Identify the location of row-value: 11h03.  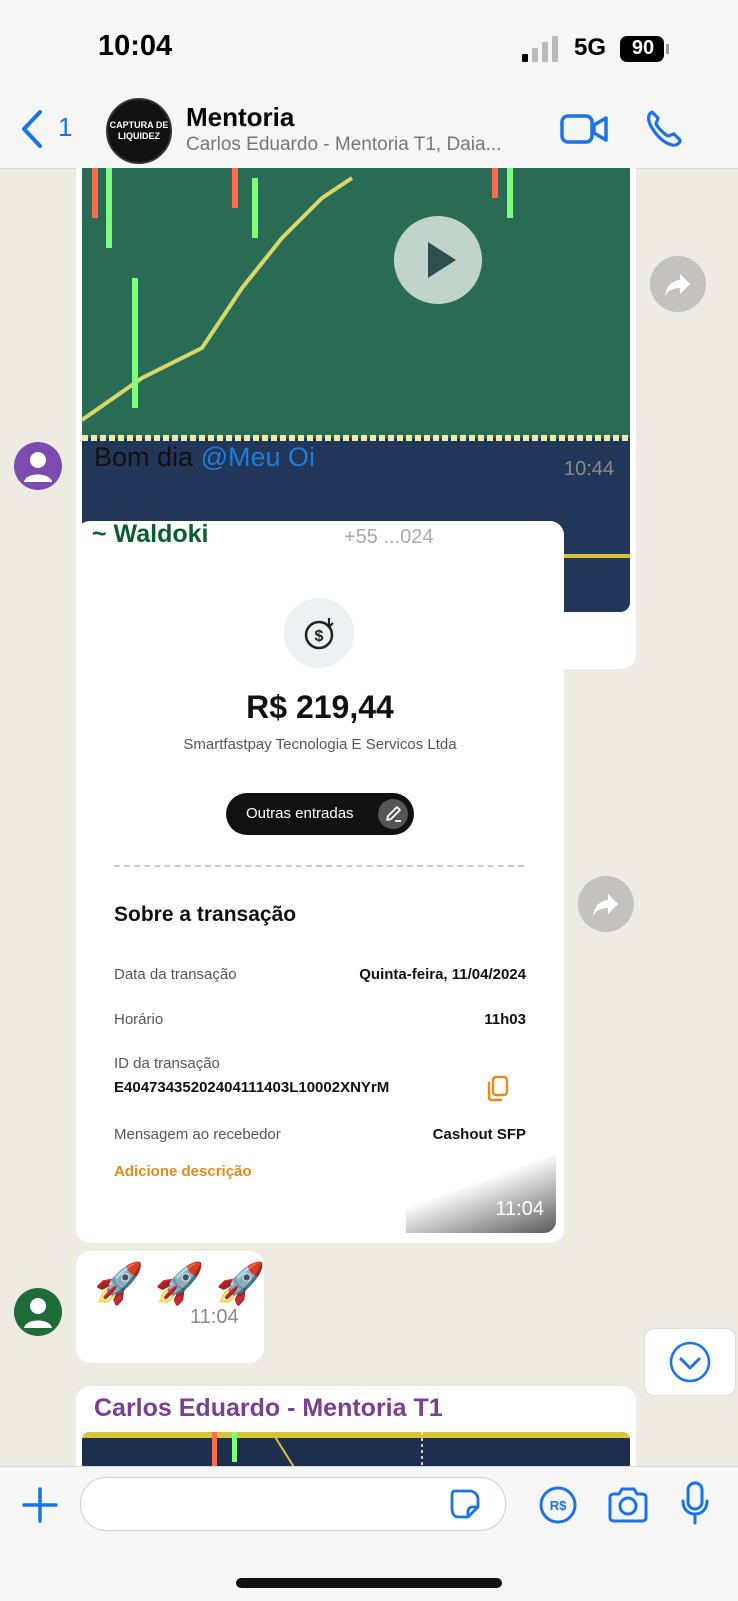
(505, 1019).